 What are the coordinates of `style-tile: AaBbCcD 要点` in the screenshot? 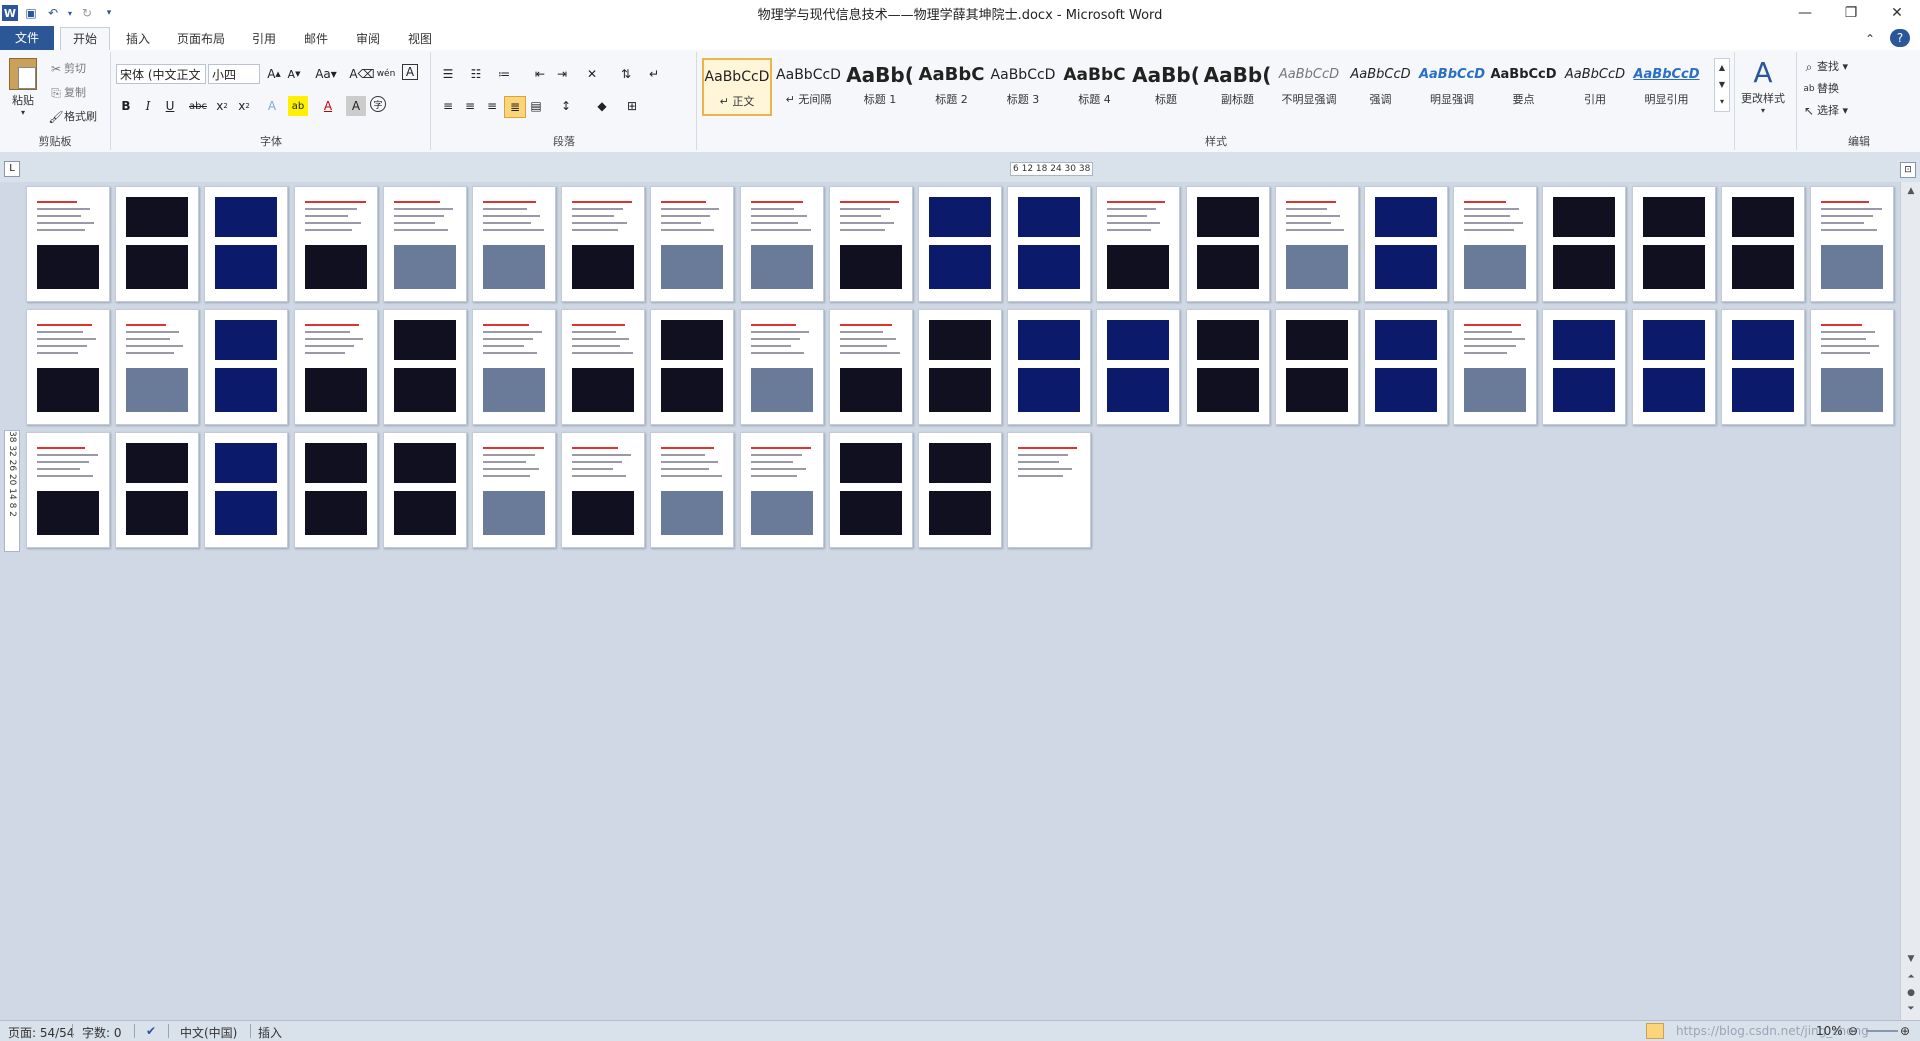 It's located at (1524, 87).